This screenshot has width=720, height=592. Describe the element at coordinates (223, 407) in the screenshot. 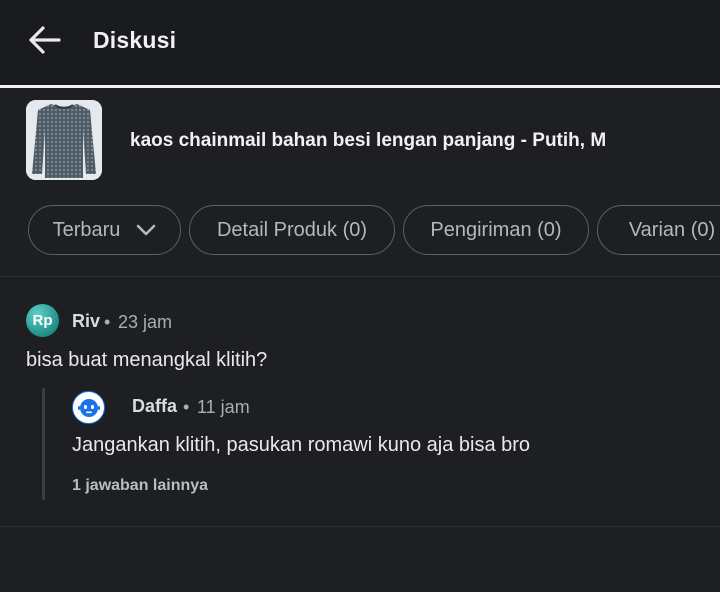

I see `reply-time: 11 jam` at that location.